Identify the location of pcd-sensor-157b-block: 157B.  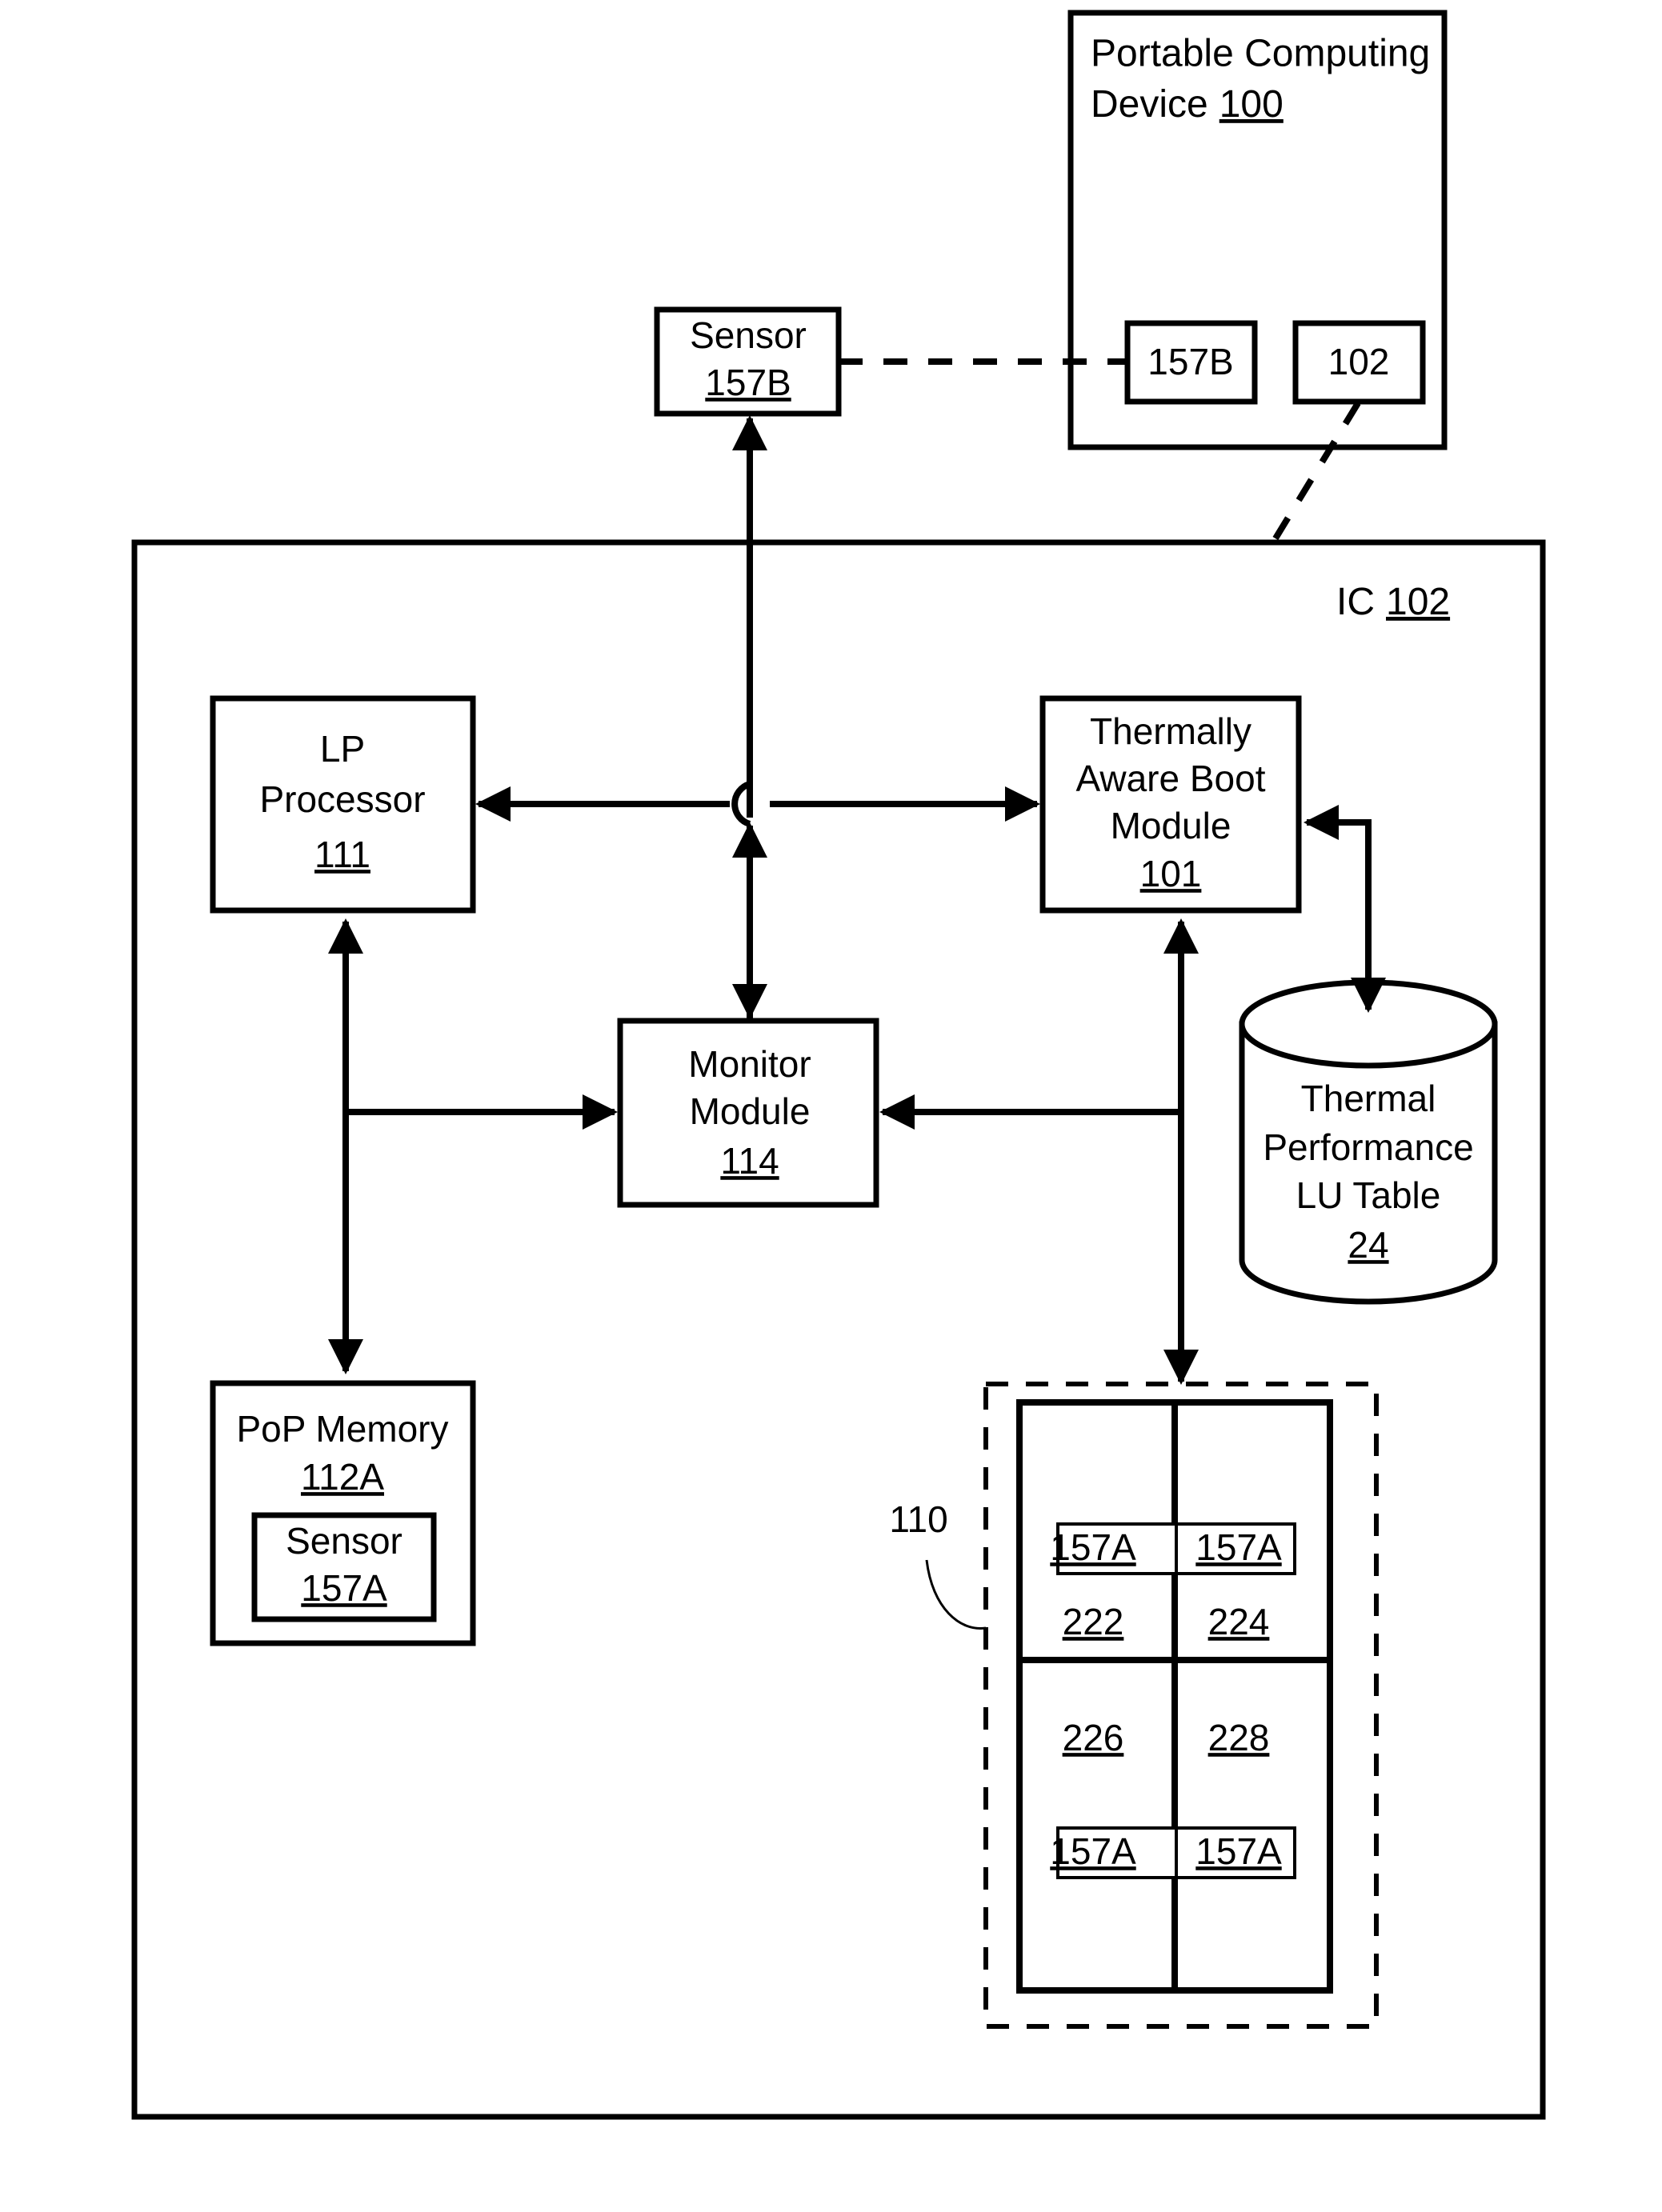
(1191, 362).